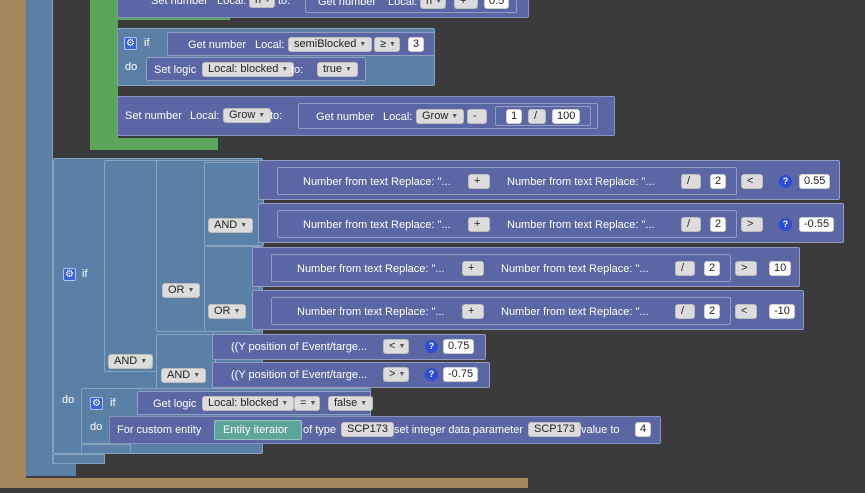 Image resolution: width=865 pixels, height=493 pixels. What do you see at coordinates (782, 311) in the screenshot?
I see `value-input: -10` at bounding box center [782, 311].